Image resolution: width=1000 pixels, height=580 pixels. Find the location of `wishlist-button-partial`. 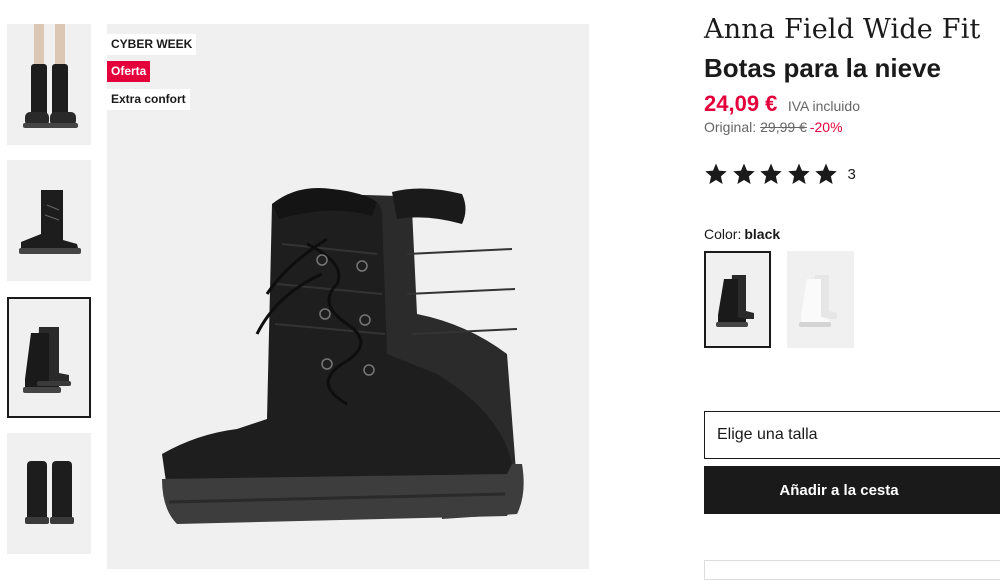

wishlist-button-partial is located at coordinates (852, 570).